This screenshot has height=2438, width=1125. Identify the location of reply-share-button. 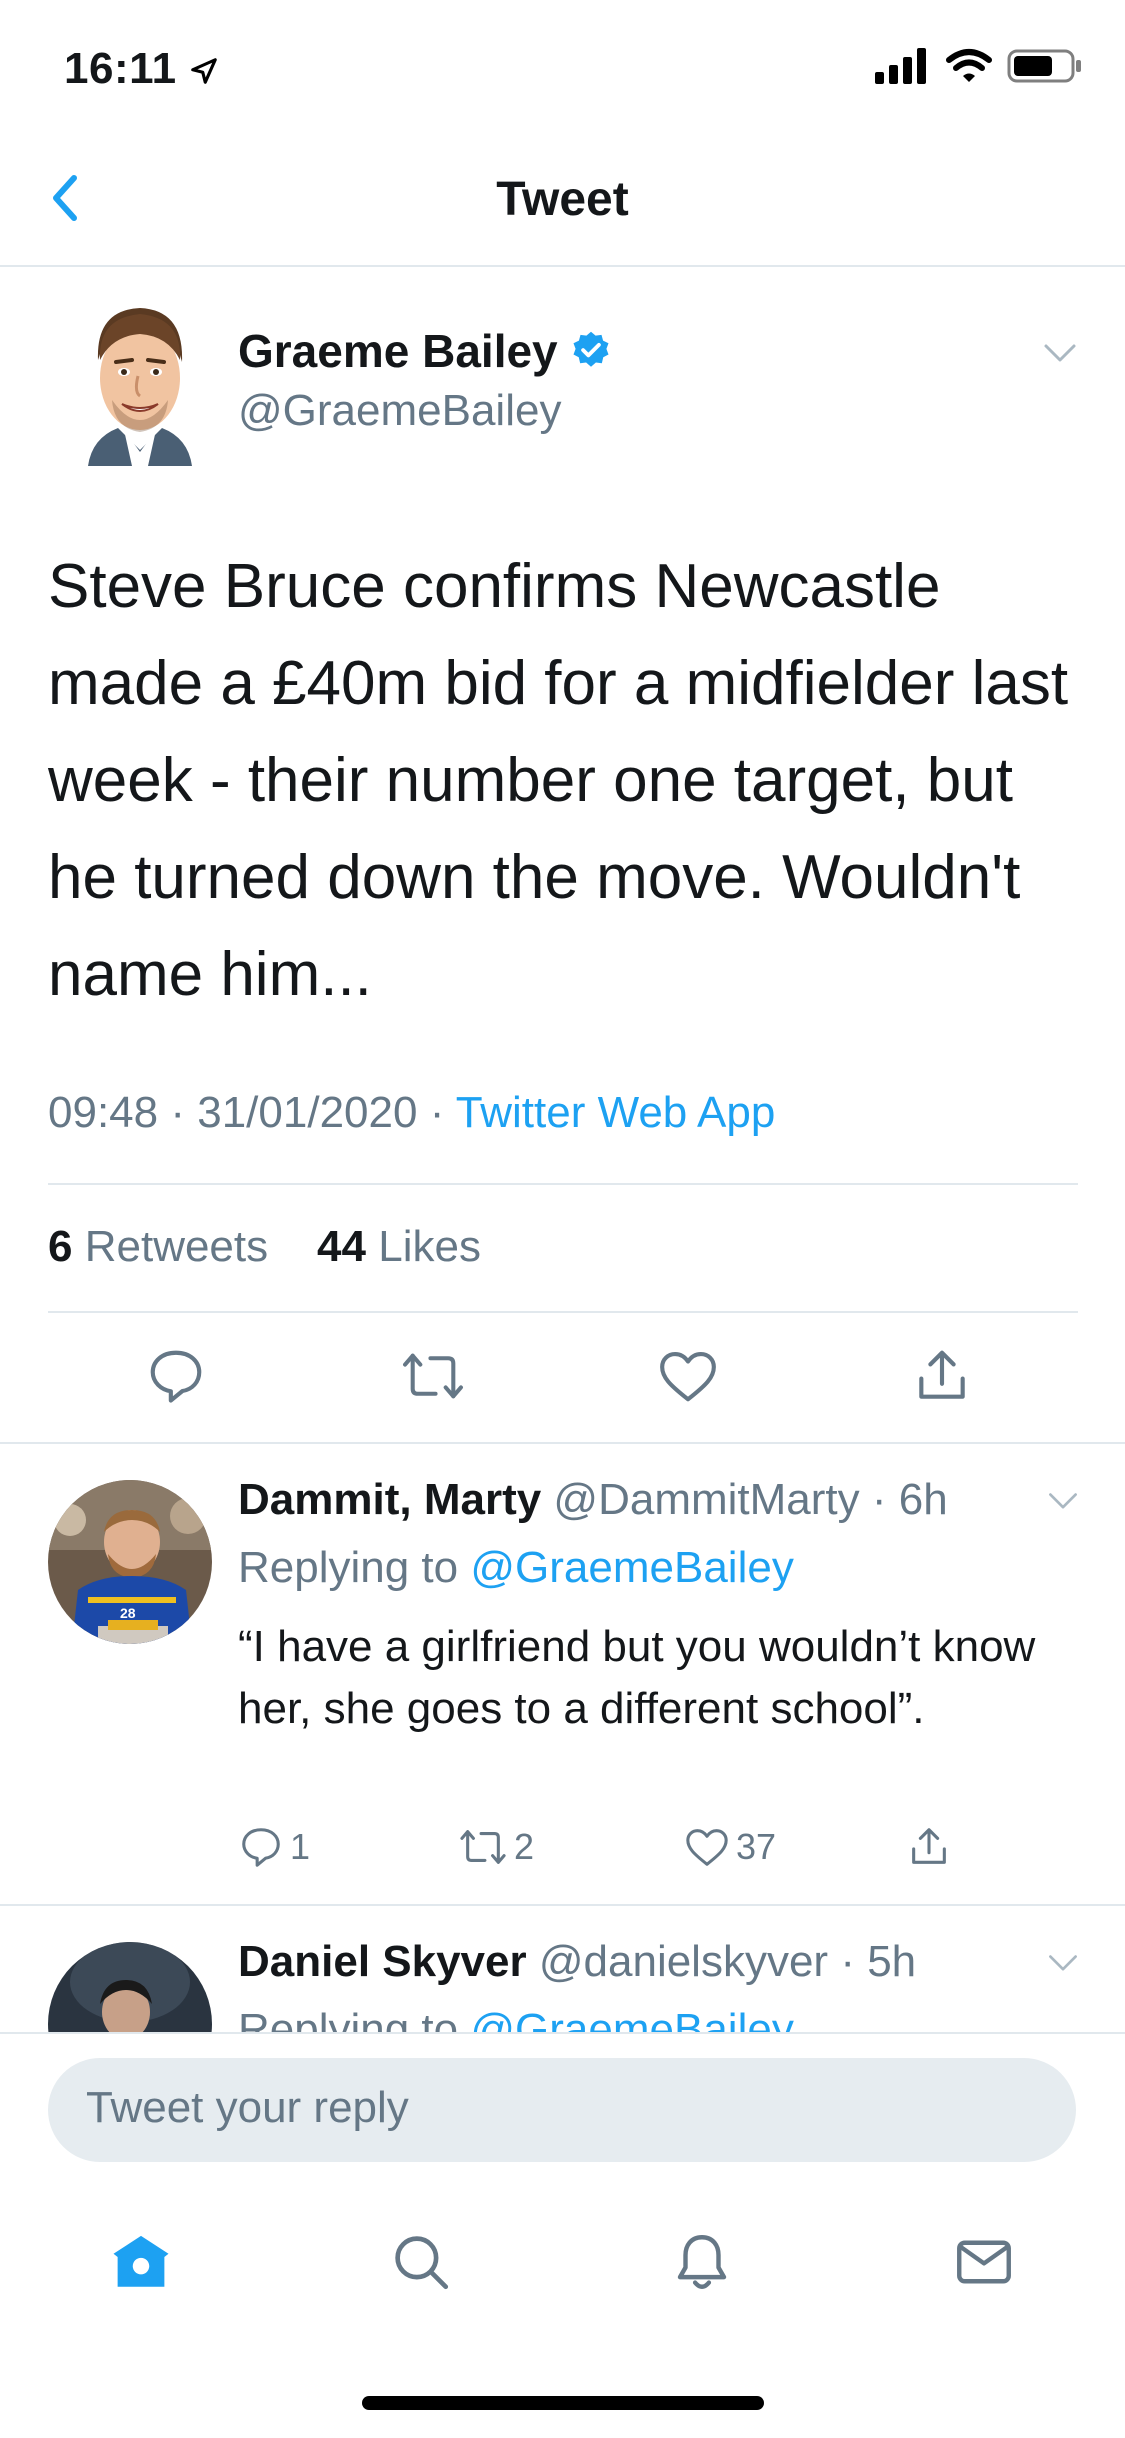
(929, 1847).